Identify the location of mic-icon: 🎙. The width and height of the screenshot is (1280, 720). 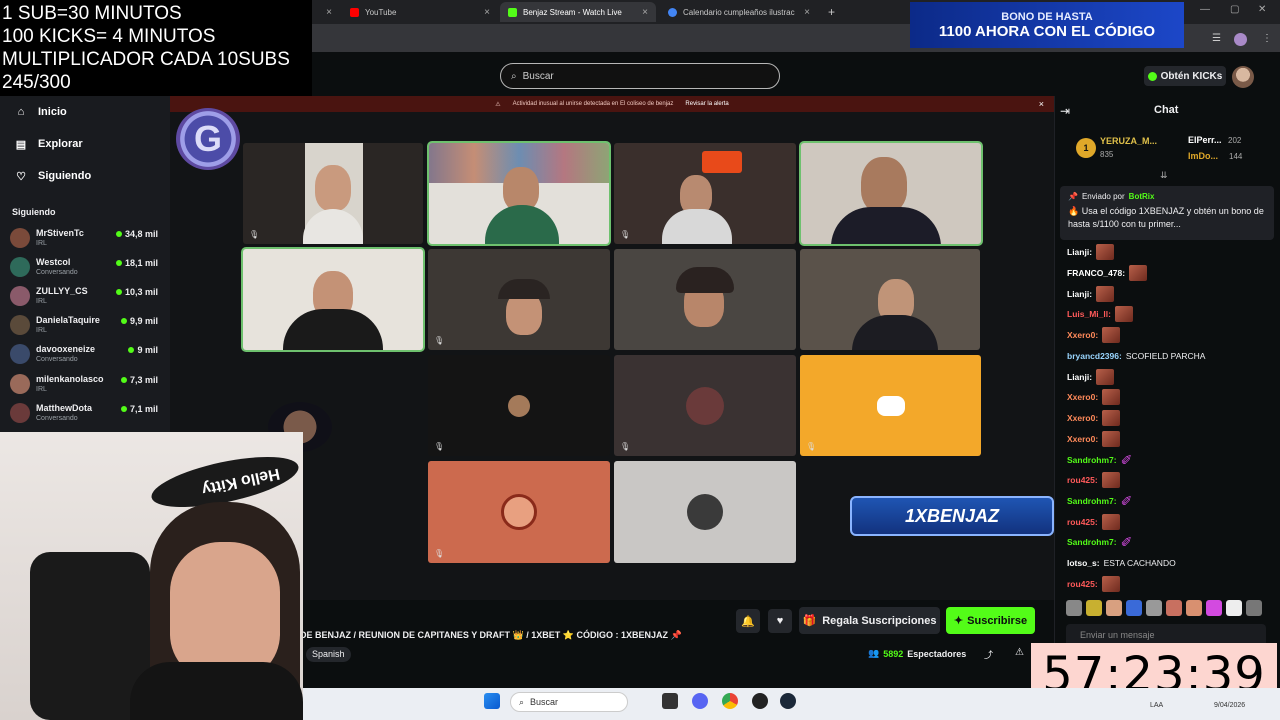
(625, 446).